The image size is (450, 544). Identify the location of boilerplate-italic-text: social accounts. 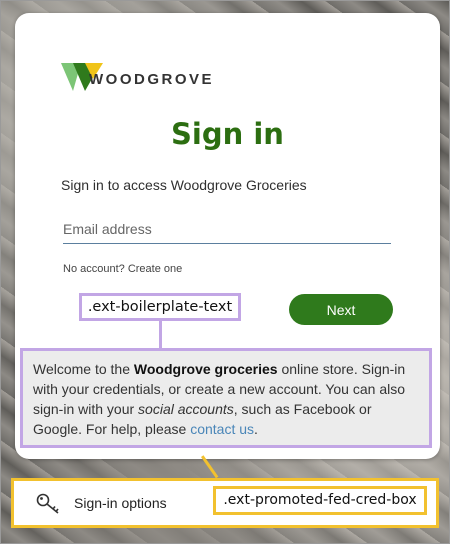
(186, 409).